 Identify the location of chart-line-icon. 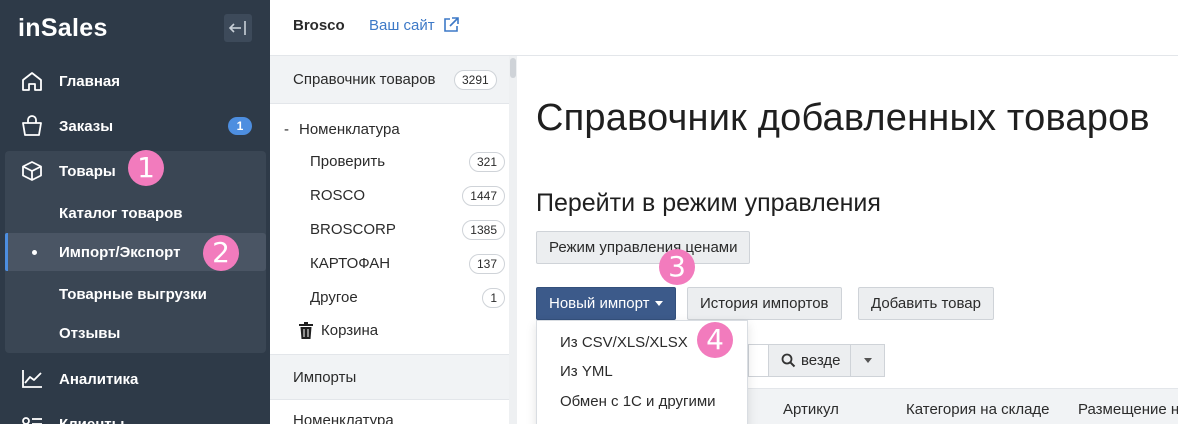
(32, 379).